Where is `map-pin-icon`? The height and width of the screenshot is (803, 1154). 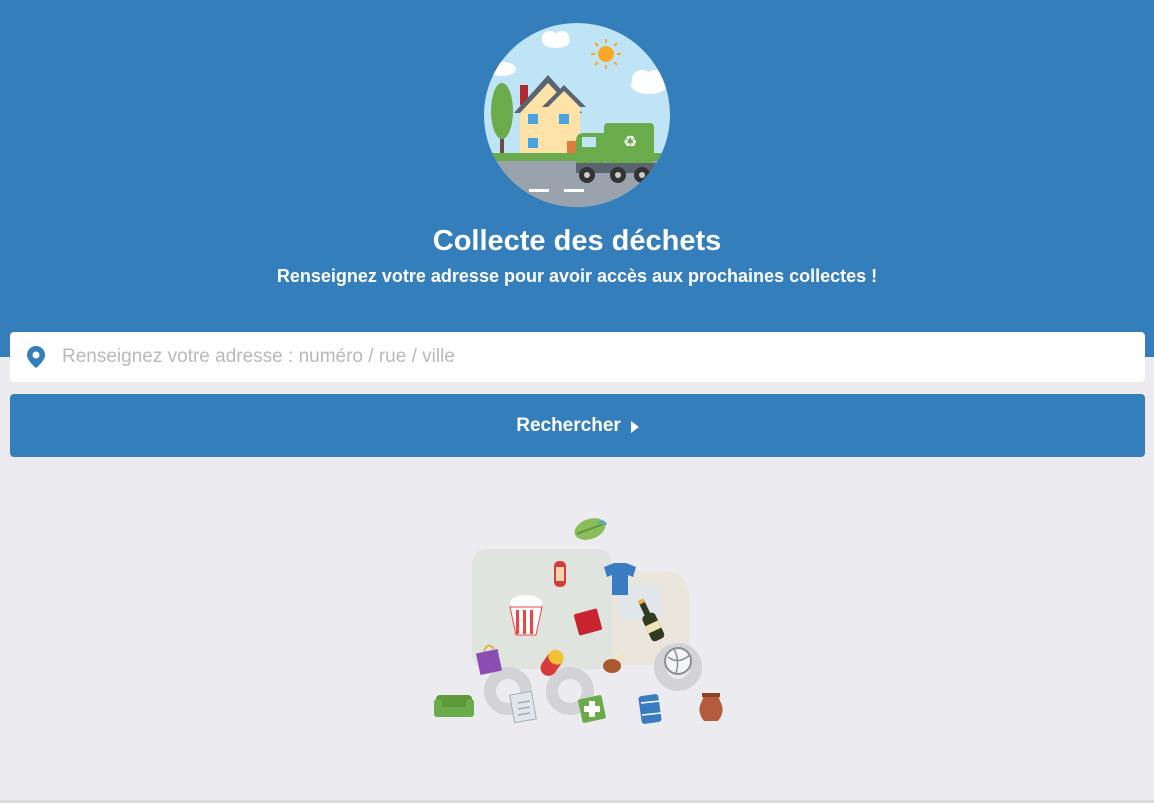
map-pin-icon is located at coordinates (36, 357).